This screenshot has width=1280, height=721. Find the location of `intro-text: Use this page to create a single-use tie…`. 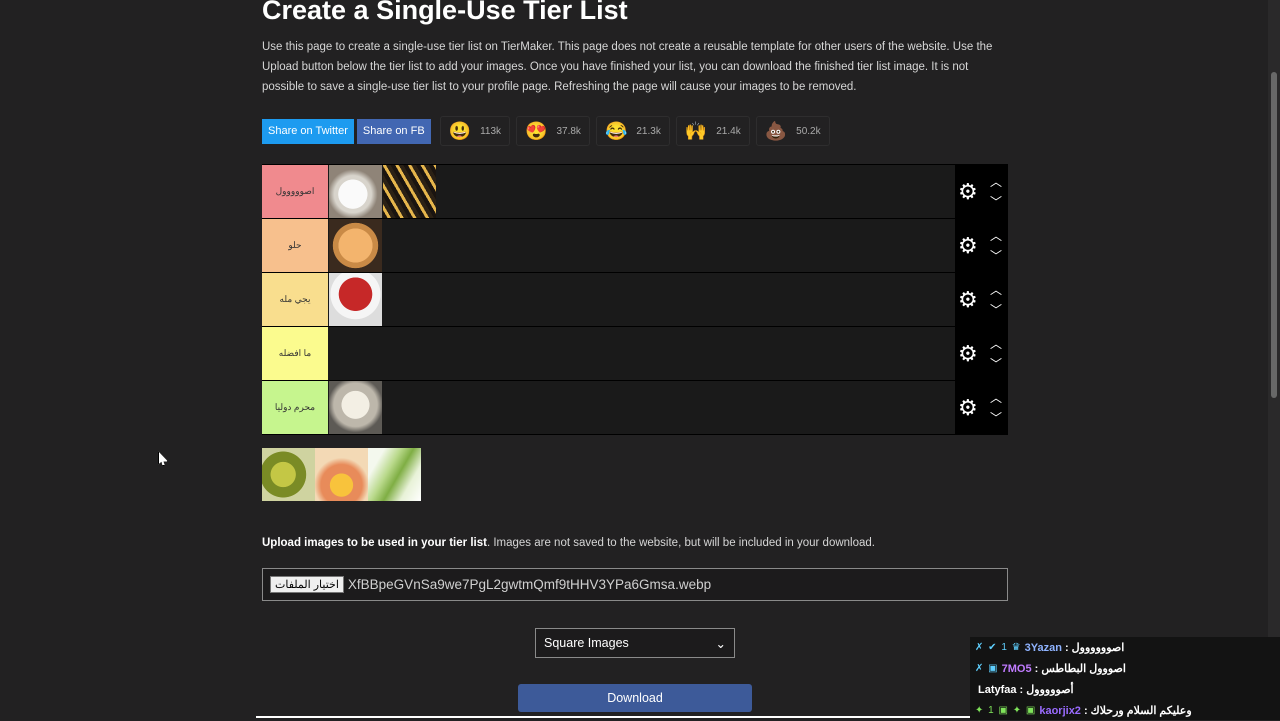

intro-text: Use this page to create a single-use tie… is located at coordinates (627, 67).